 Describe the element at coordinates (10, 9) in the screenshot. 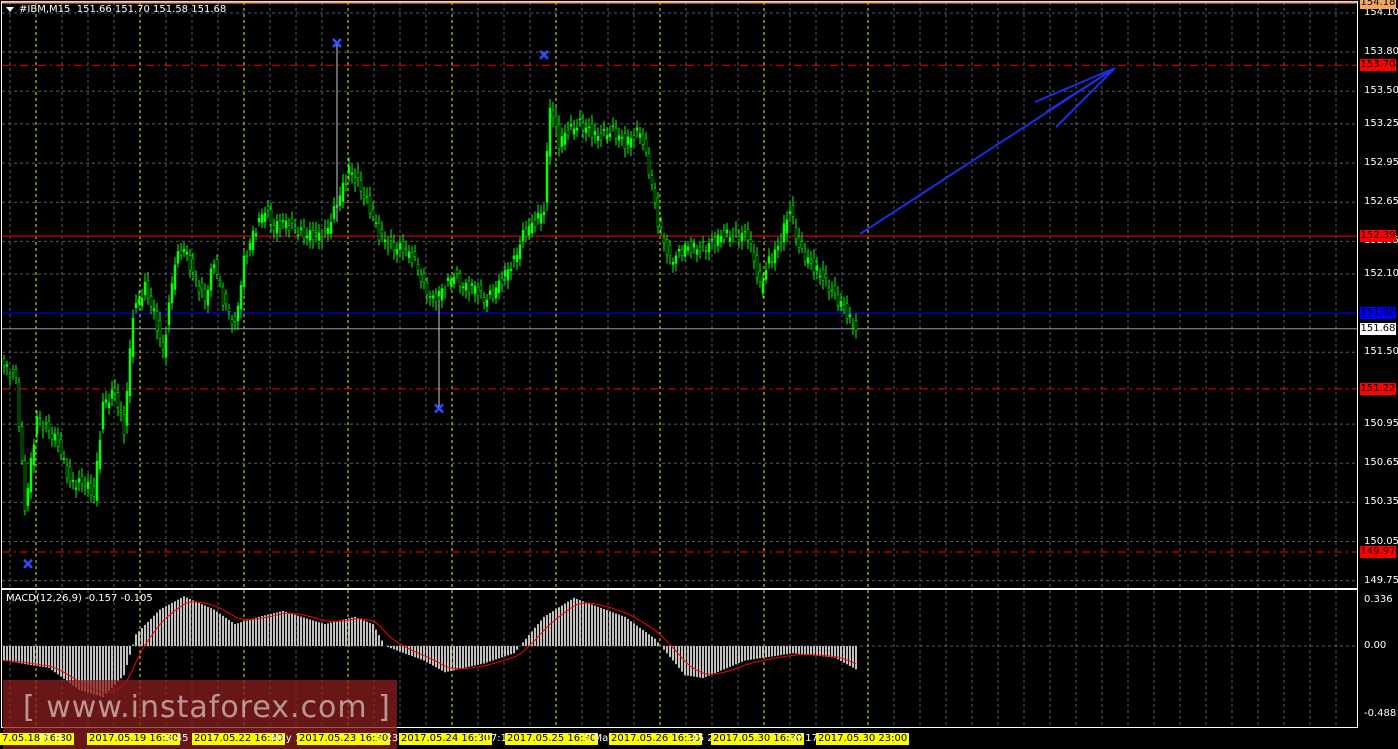

I see `dropdown-triangle-icon` at that location.